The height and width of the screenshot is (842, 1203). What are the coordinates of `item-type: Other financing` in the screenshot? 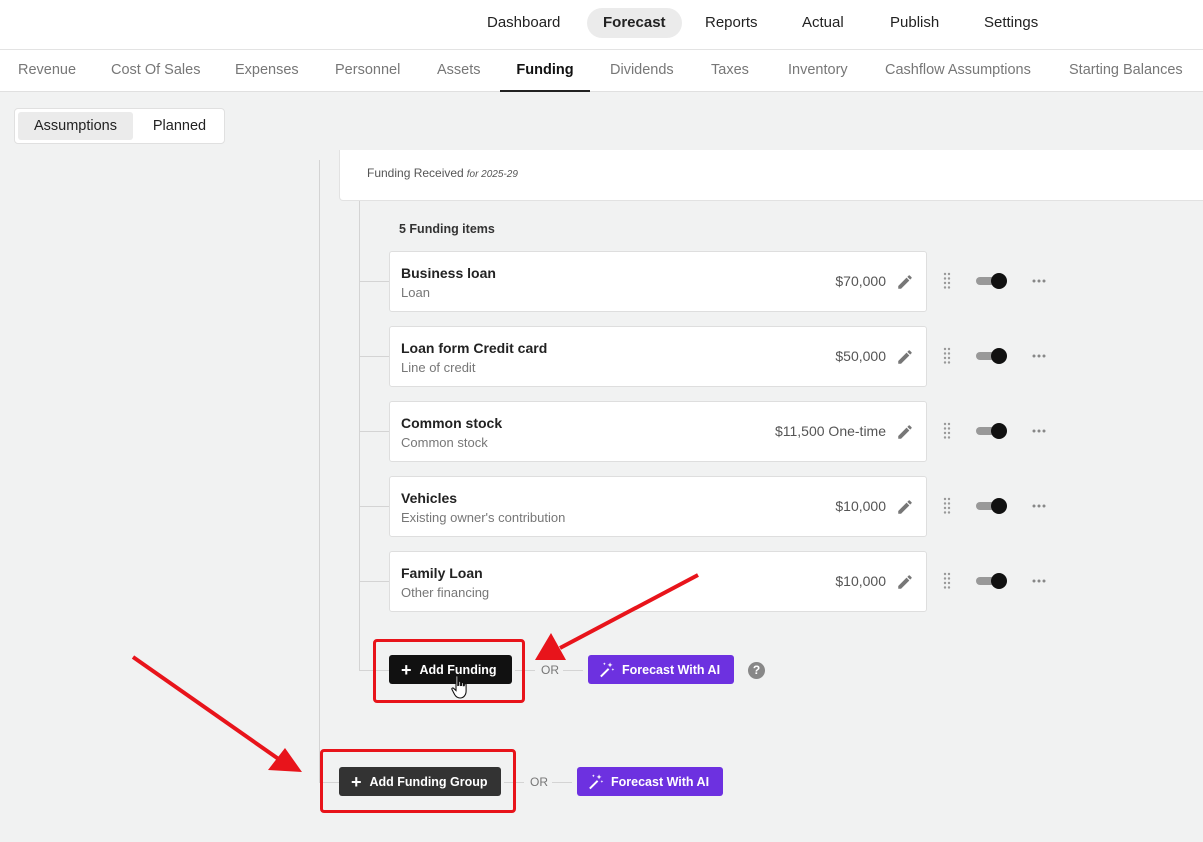 It's located at (445, 592).